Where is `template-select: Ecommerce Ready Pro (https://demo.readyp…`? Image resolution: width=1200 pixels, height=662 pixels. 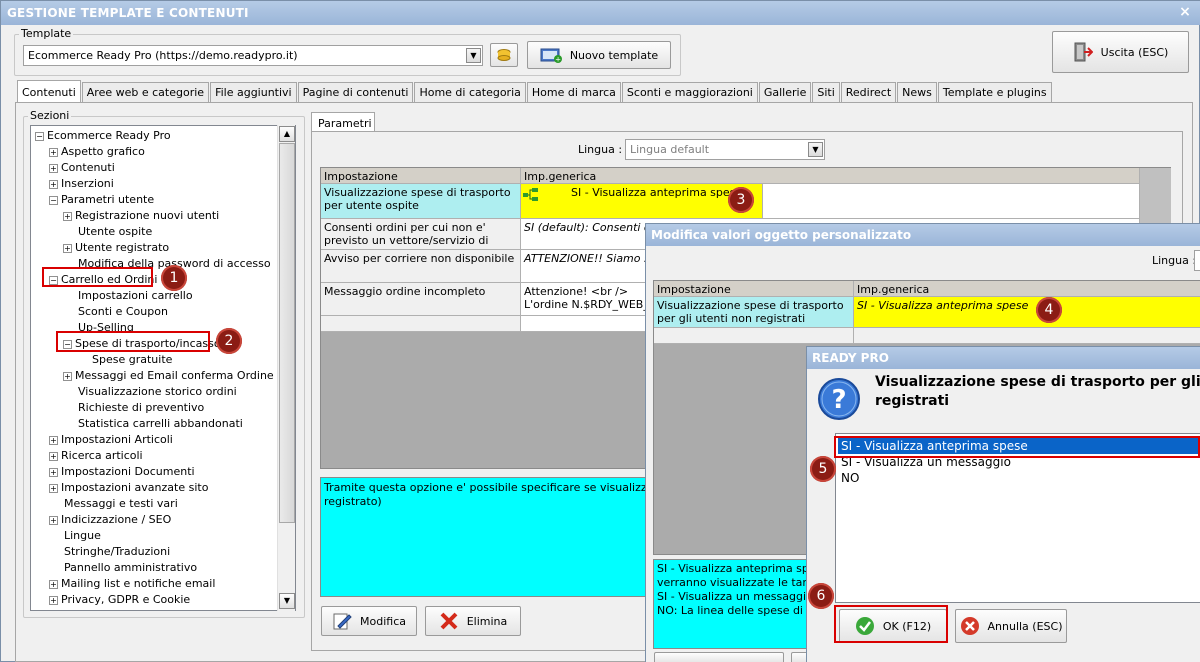 template-select: Ecommerce Ready Pro (https://demo.readyp… is located at coordinates (253, 55).